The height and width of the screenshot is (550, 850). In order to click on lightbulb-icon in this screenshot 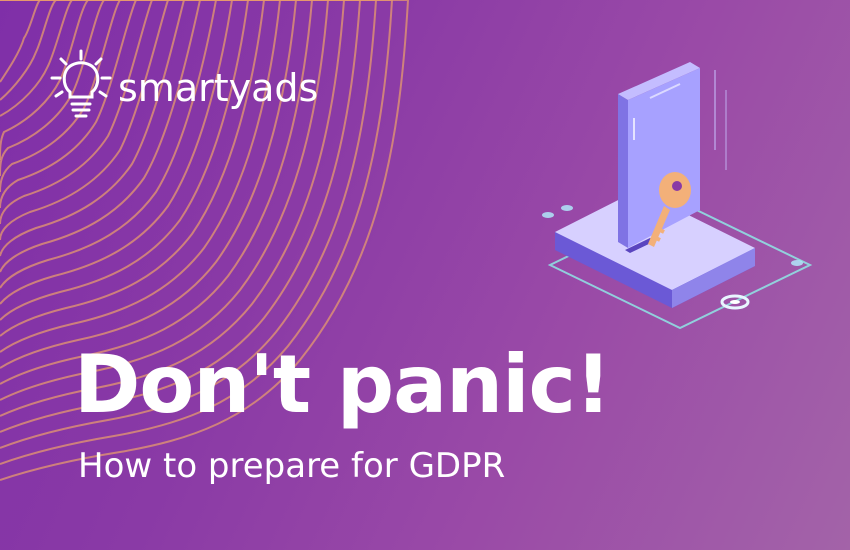, I will do `click(81, 83)`.